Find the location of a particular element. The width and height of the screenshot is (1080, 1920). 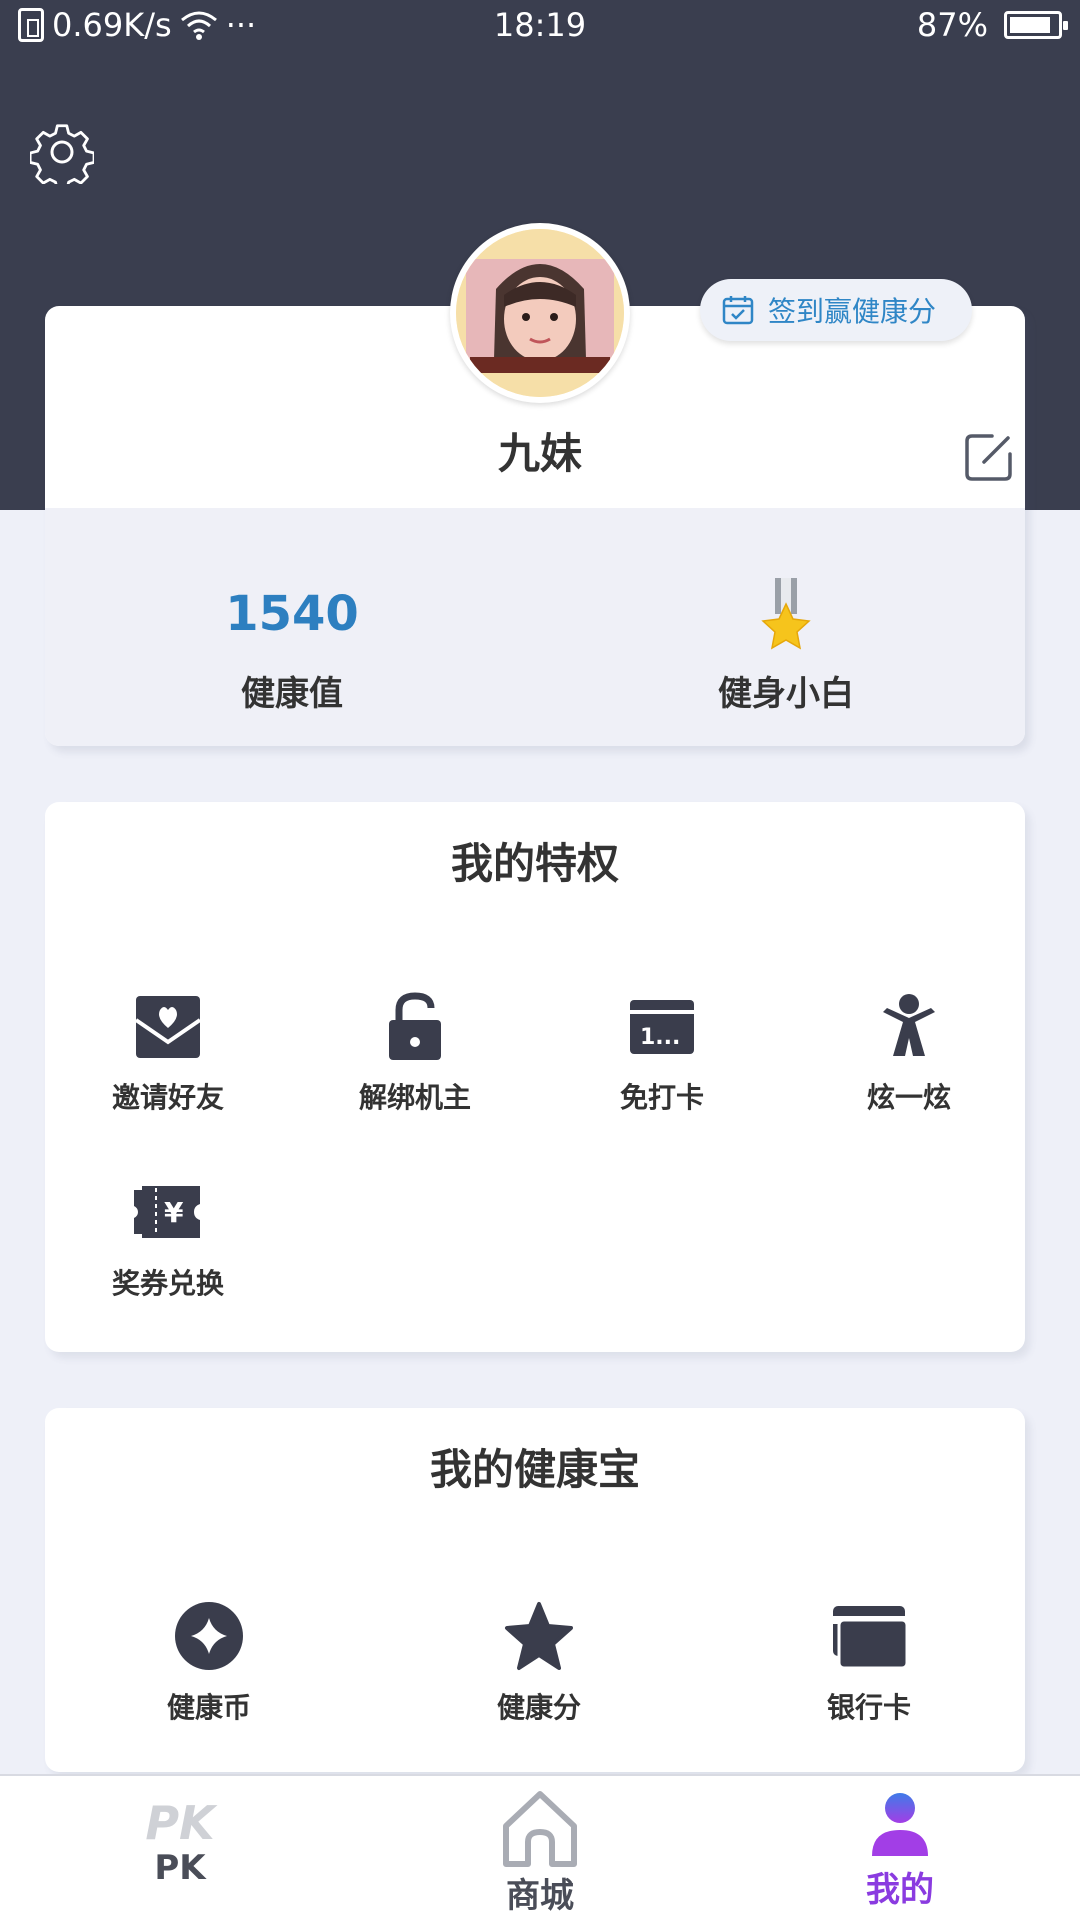

unlock-icon is located at coordinates (415, 1026).